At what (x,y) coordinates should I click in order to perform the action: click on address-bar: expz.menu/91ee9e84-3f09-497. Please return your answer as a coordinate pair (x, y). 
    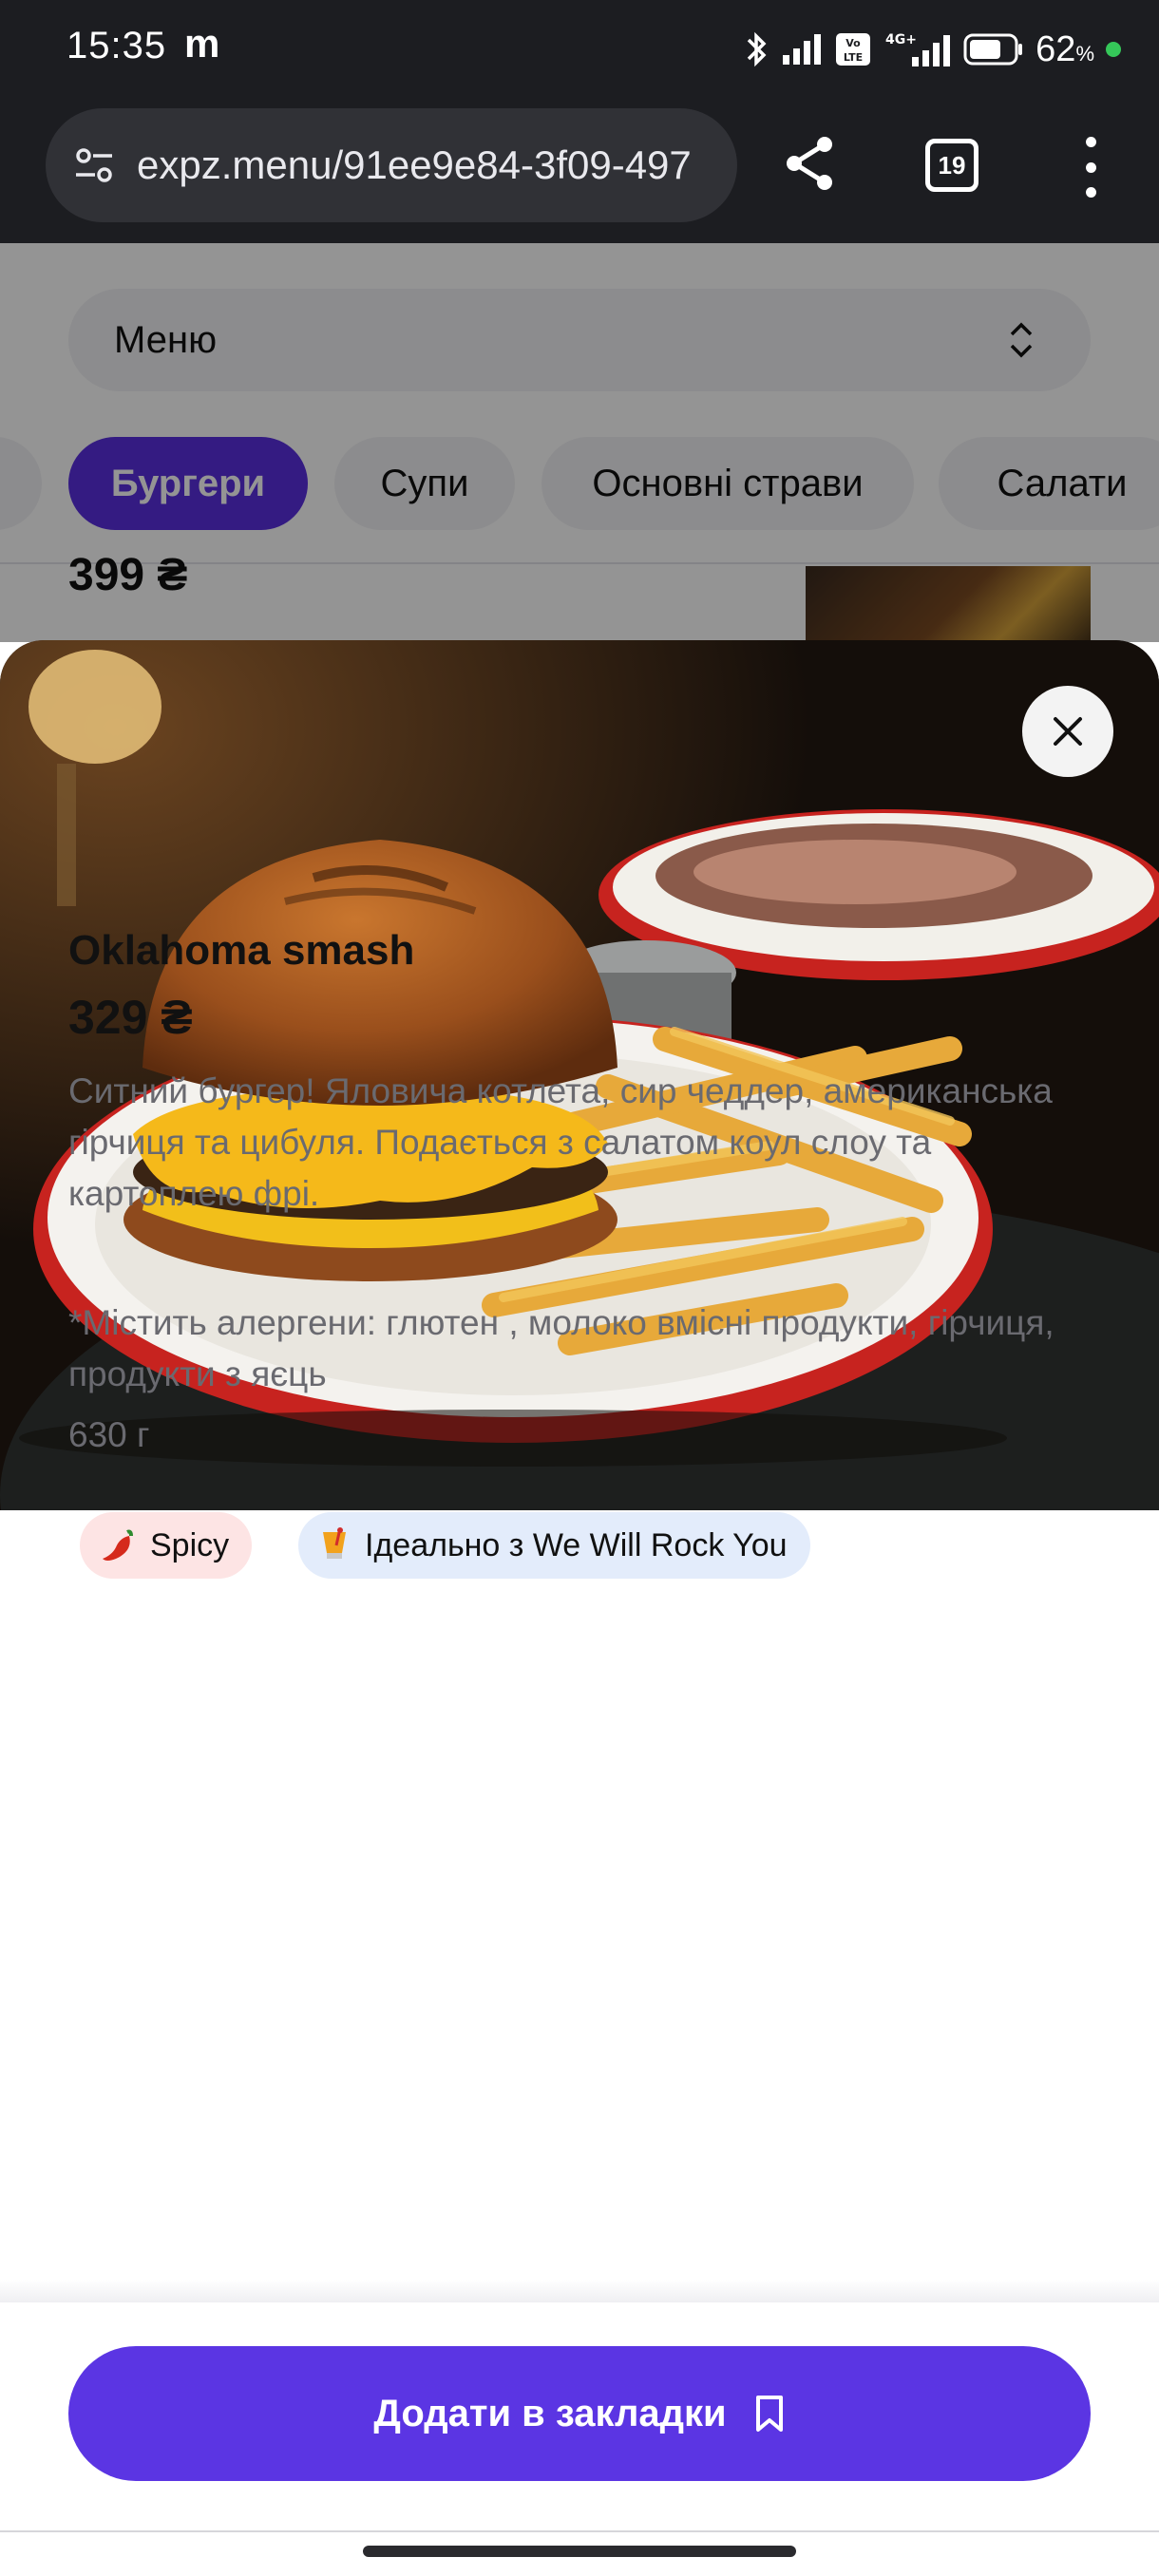
    Looking at the image, I should click on (391, 165).